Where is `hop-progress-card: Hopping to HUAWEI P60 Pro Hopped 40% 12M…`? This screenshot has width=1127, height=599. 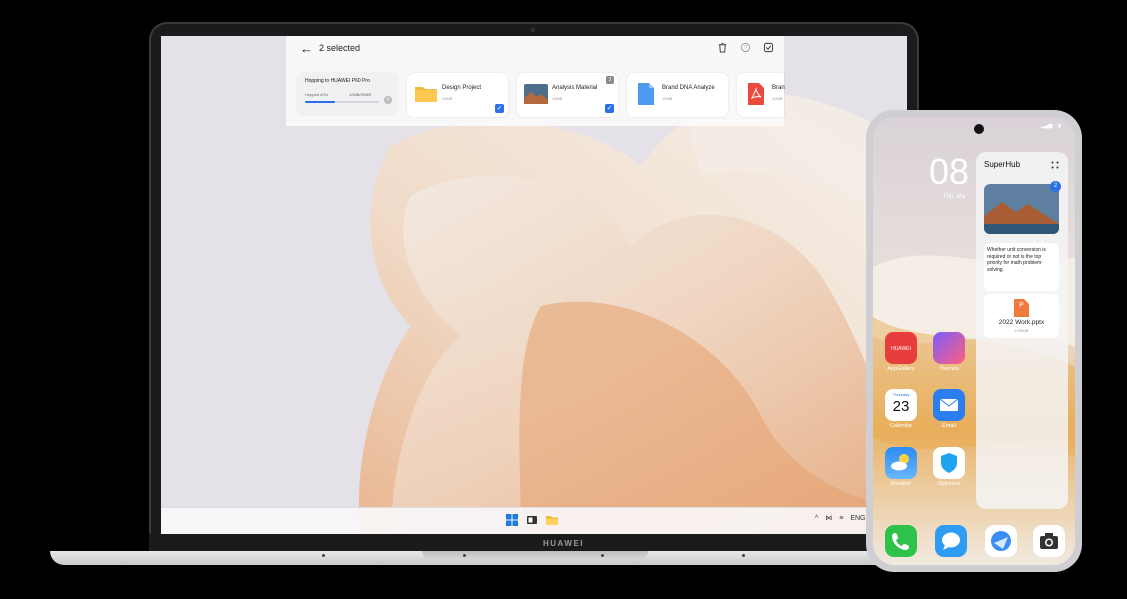
hop-progress-card: Hopping to HUAWEI P60 Pro Hopped 40% 12M… is located at coordinates (347, 94).